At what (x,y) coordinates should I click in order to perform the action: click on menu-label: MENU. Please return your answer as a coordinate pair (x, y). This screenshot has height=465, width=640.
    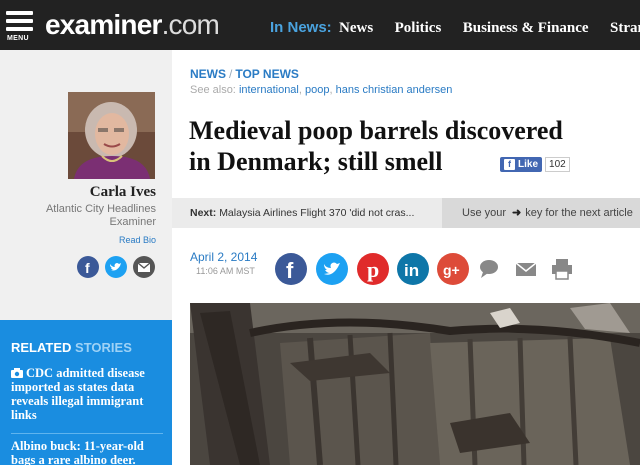
    Looking at the image, I should click on (18, 38).